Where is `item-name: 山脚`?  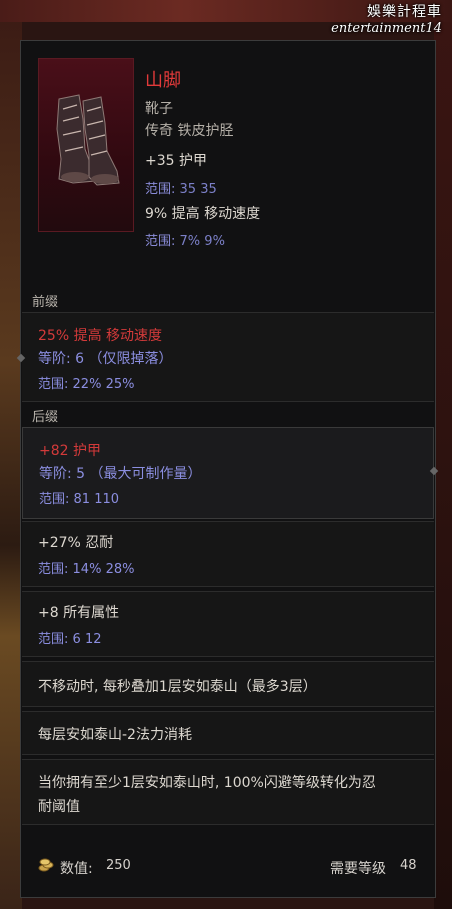 item-name: 山脚 is located at coordinates (163, 80).